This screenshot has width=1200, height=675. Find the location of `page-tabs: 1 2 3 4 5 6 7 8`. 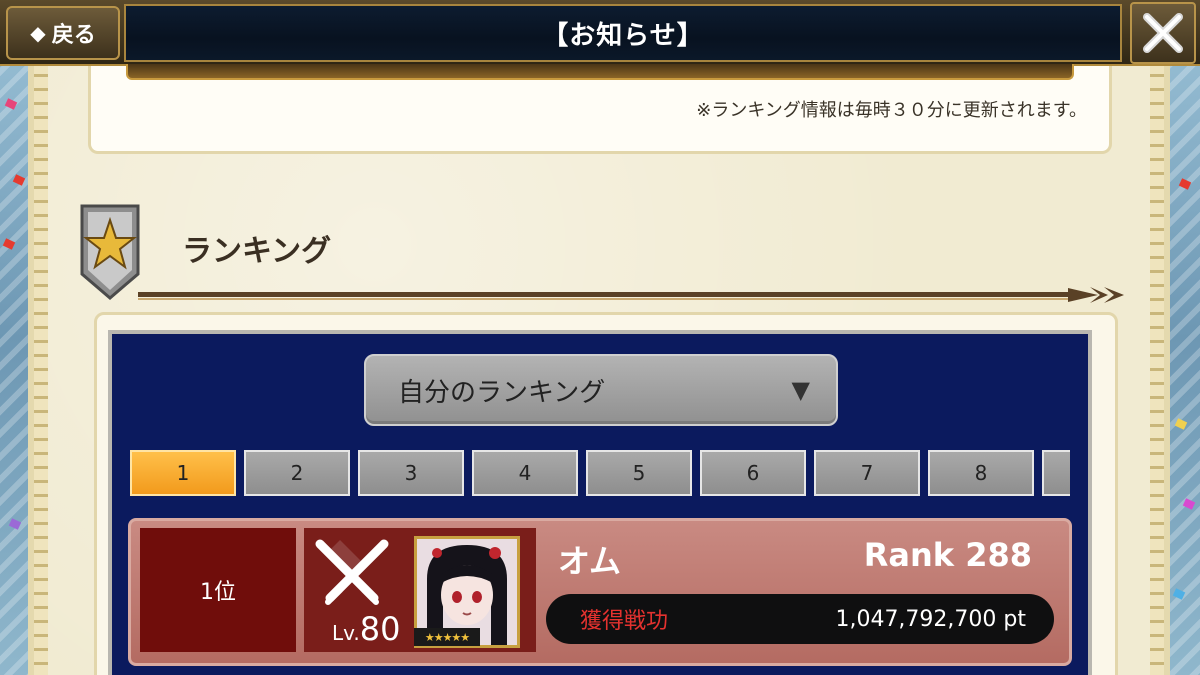

page-tabs: 1 2 3 4 5 6 7 8 is located at coordinates (600, 473).